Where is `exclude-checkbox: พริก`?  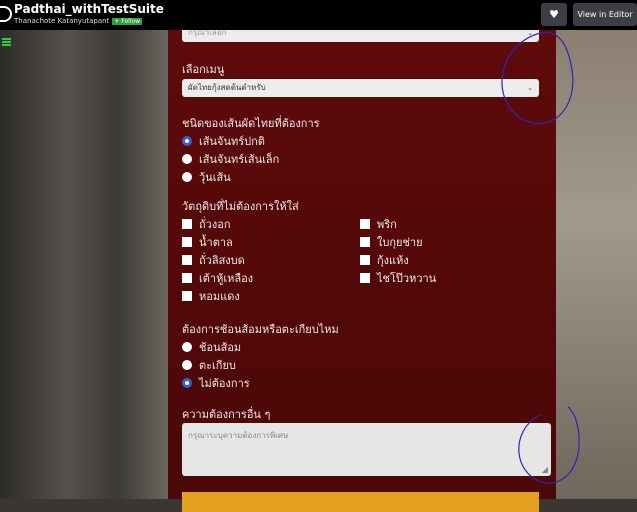 exclude-checkbox: พริก is located at coordinates (378, 224).